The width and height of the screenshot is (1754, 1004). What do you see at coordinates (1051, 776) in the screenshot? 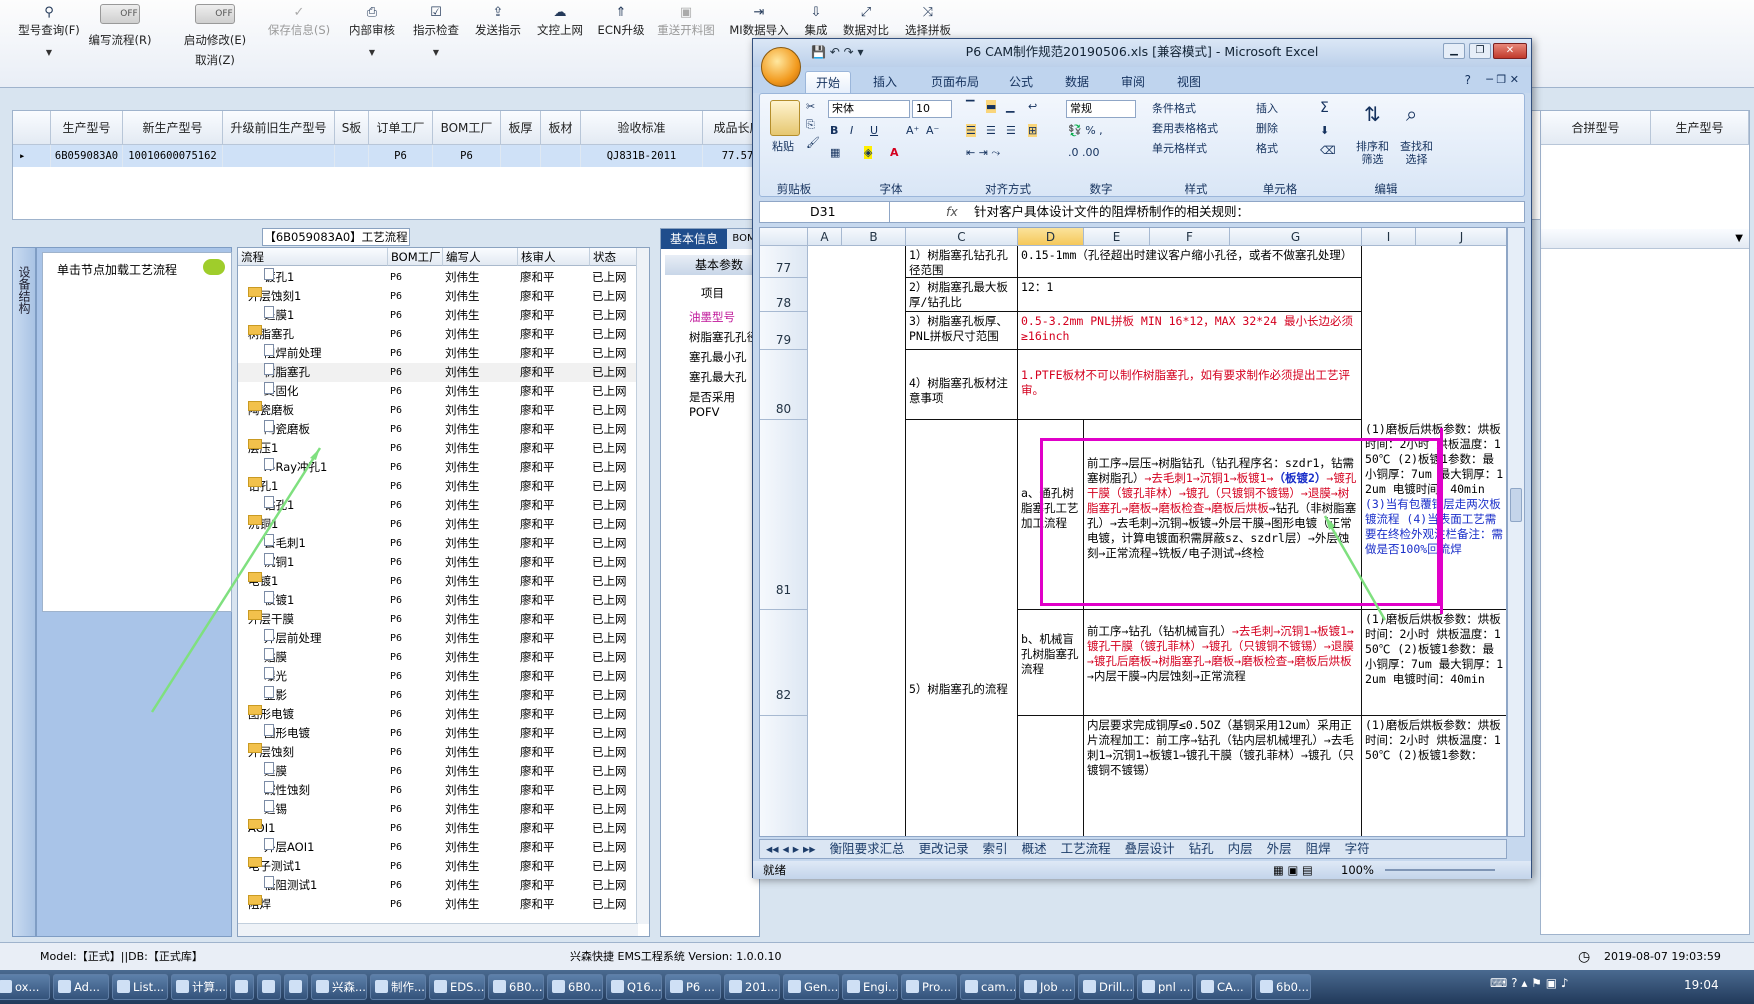
I see `cell-d83` at bounding box center [1051, 776].